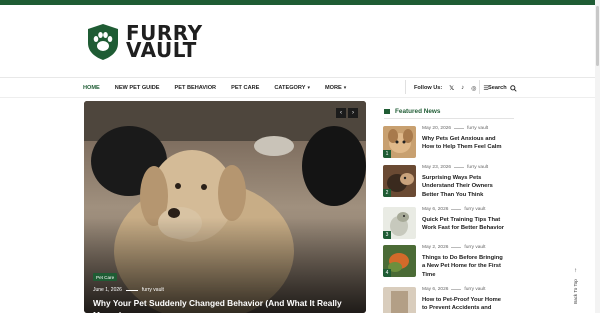  I want to click on back-to-top-label: Back To Top, so click(575, 291).